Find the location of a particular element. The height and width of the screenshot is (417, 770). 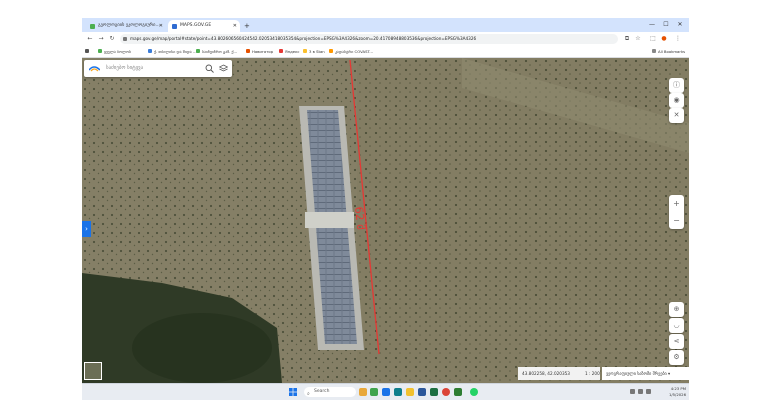

scale-text: 1 : 200 is located at coordinates (592, 373).